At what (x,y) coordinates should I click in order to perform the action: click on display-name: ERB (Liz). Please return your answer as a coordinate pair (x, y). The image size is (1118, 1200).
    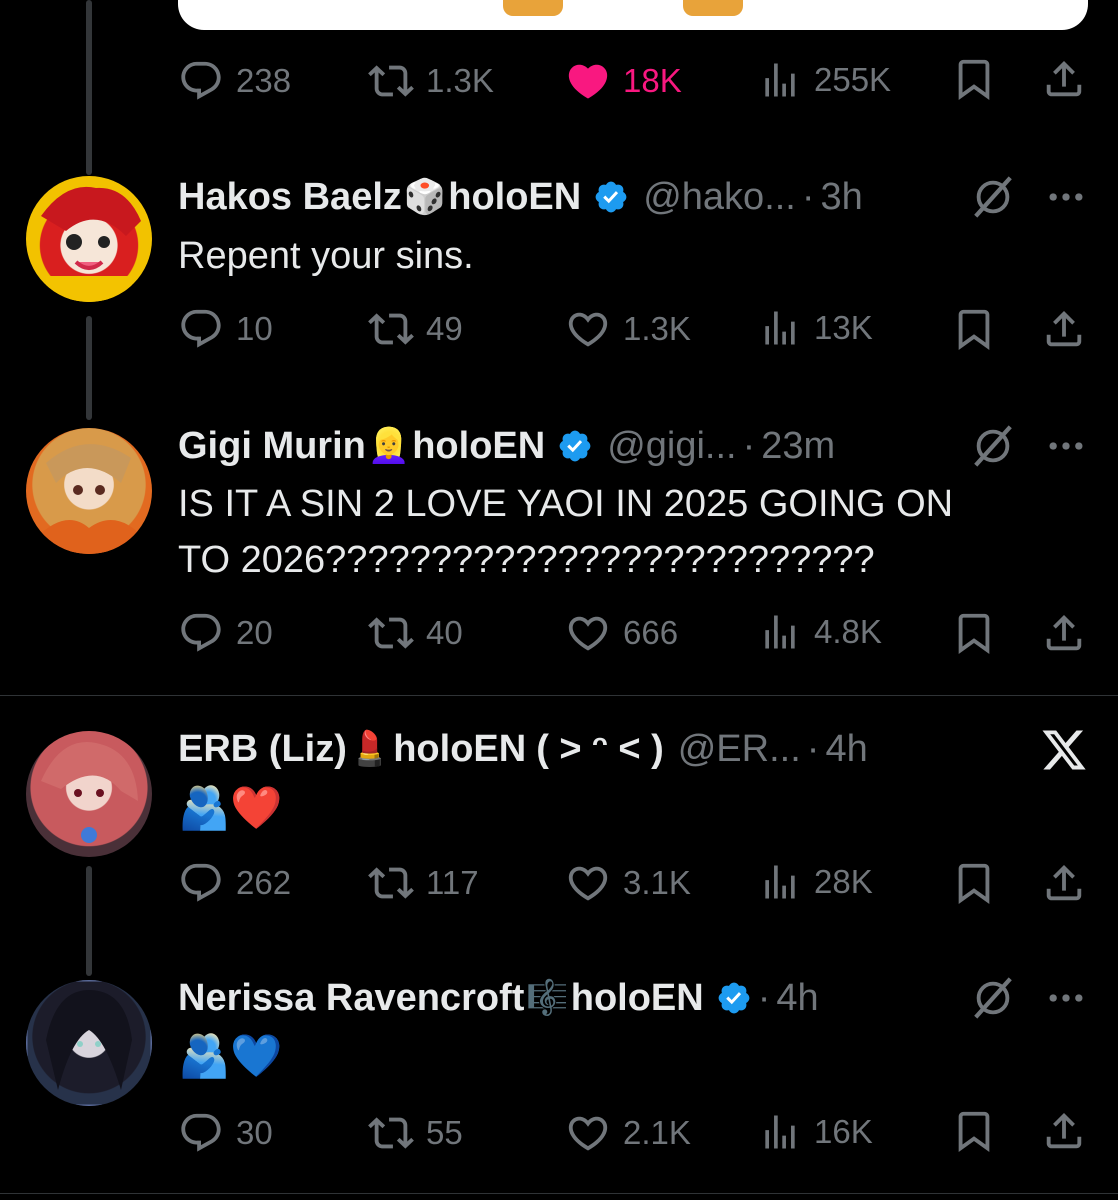
    Looking at the image, I should click on (262, 749).